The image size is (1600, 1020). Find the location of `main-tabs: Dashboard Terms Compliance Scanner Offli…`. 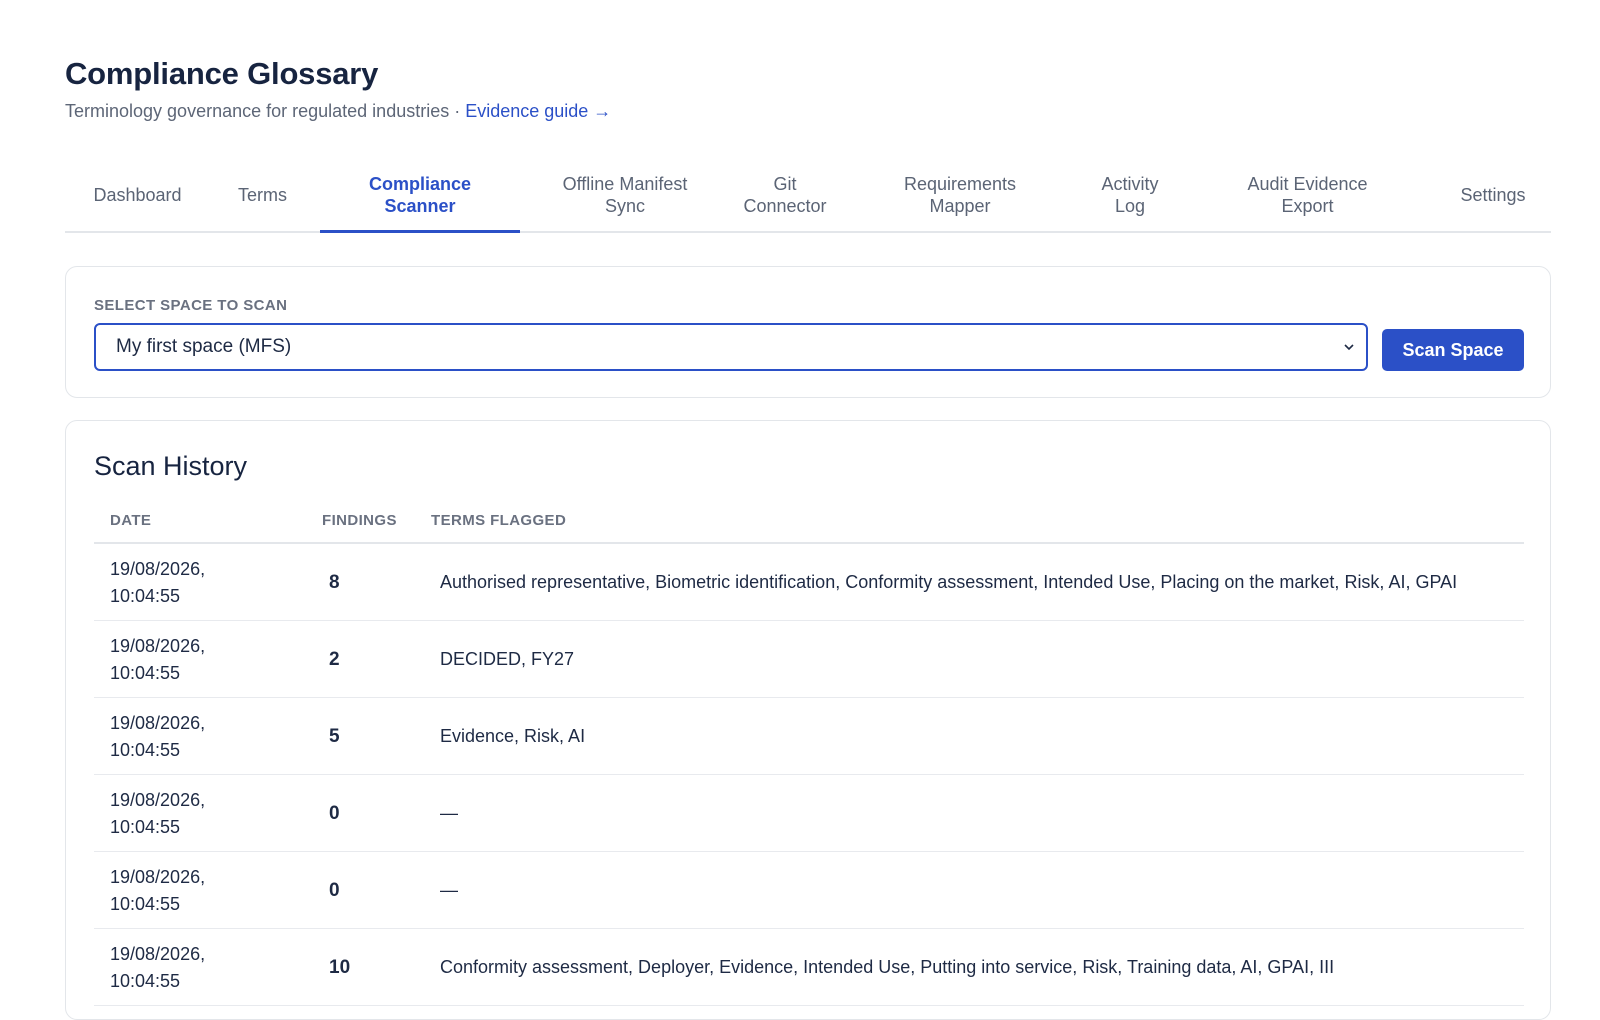

main-tabs: Dashboard Terms Compliance Scanner Offli… is located at coordinates (808, 195).